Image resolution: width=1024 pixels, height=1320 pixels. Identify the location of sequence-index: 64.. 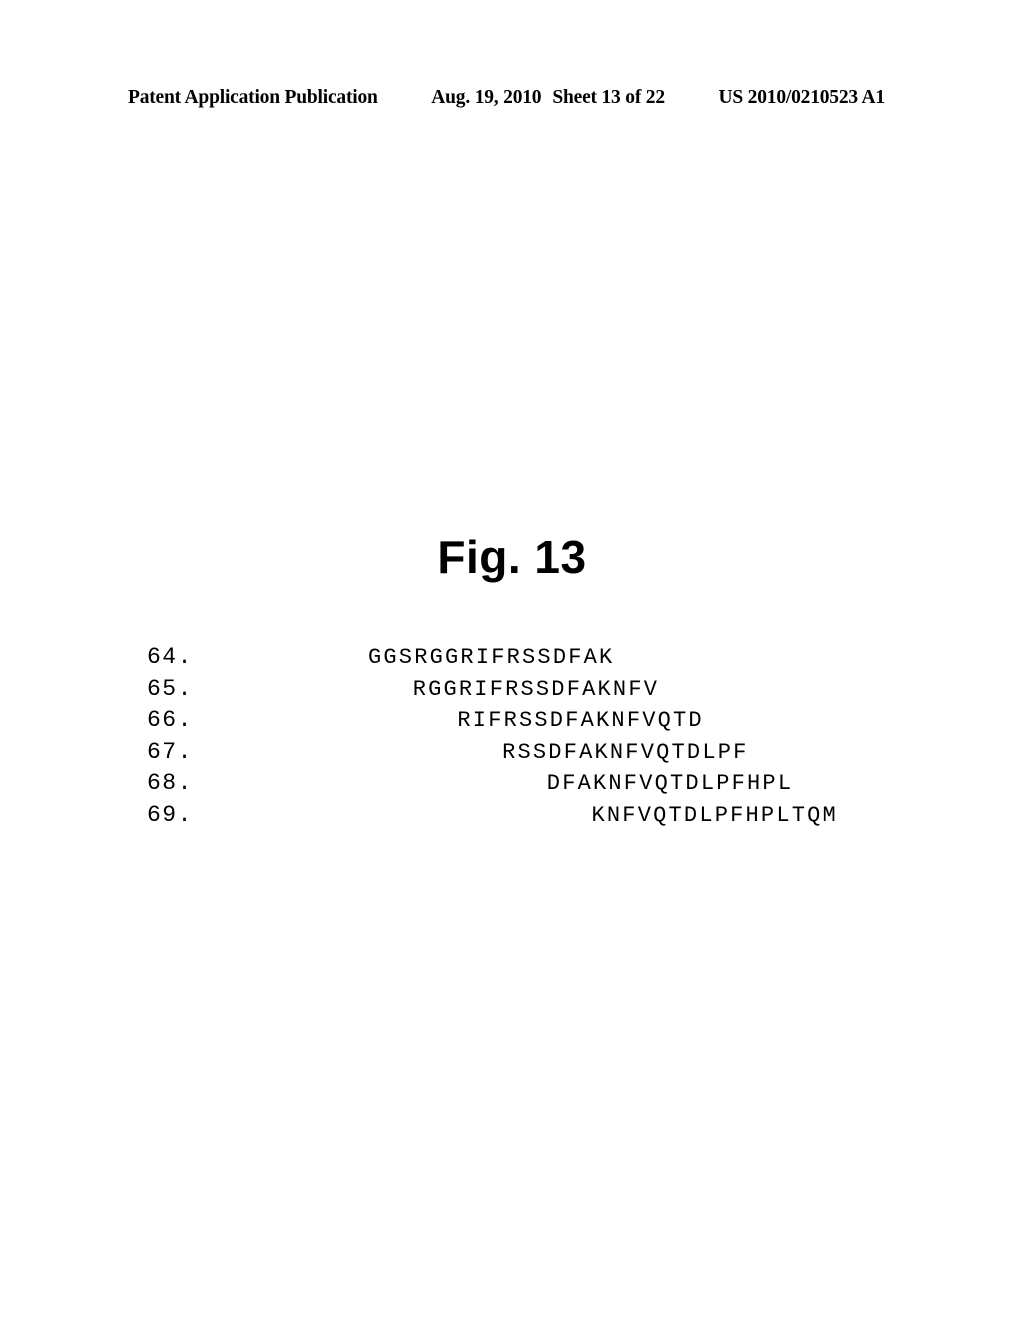
(170, 657).